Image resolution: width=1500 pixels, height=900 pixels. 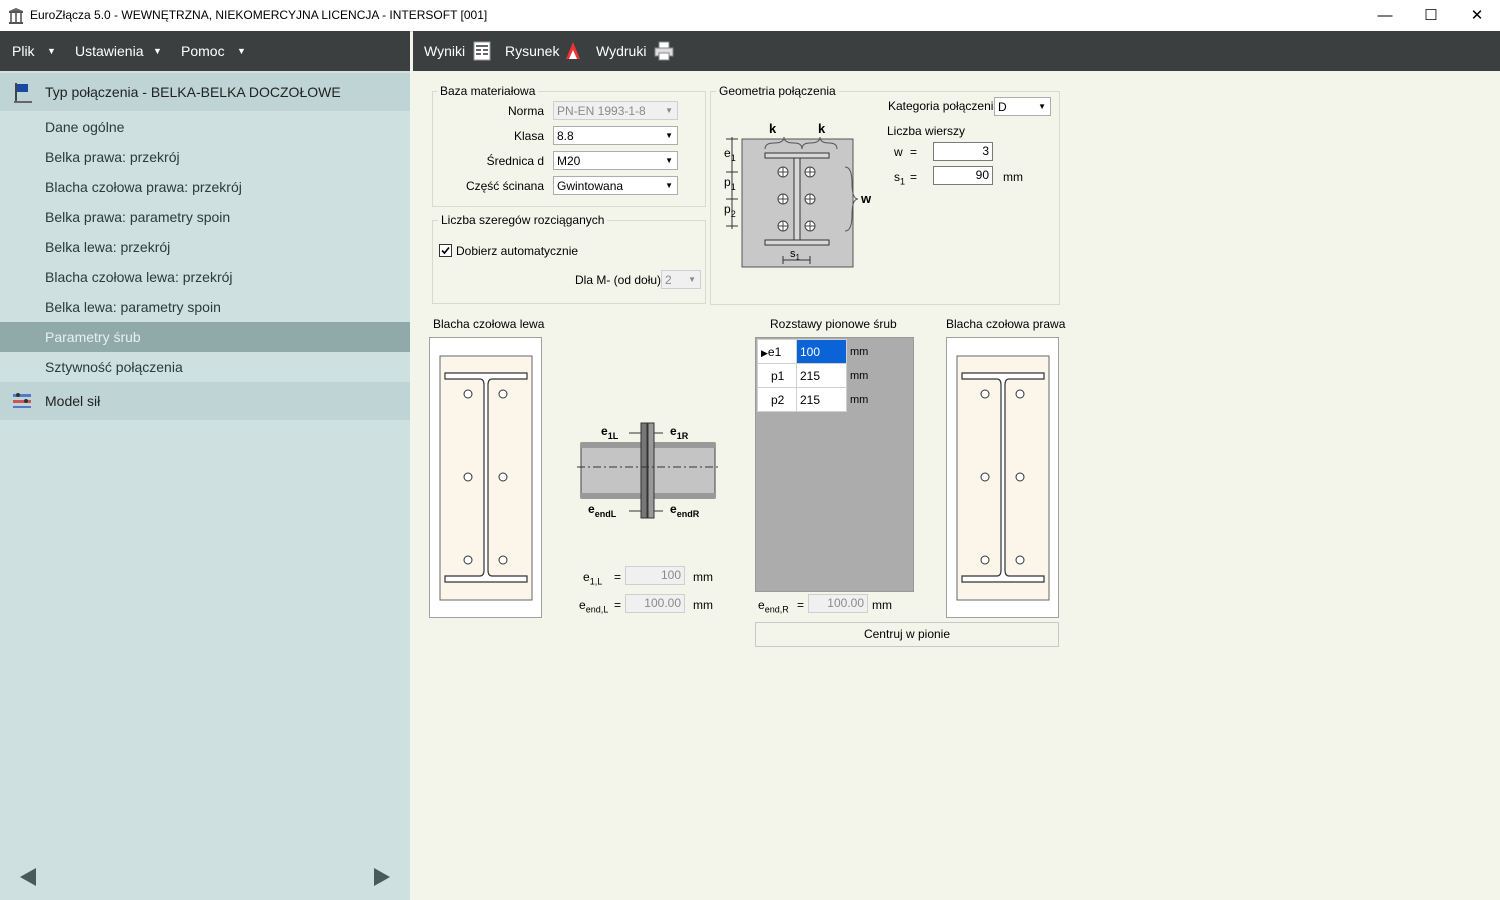 I want to click on prints-button: Wydruki, so click(x=621, y=51).